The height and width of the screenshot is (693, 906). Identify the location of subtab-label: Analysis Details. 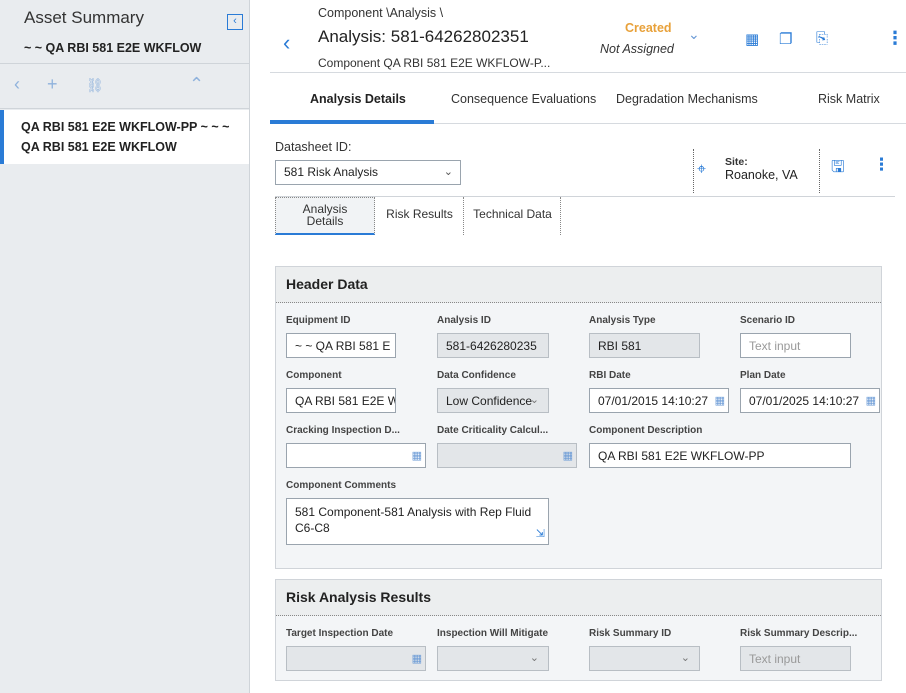
(325, 215).